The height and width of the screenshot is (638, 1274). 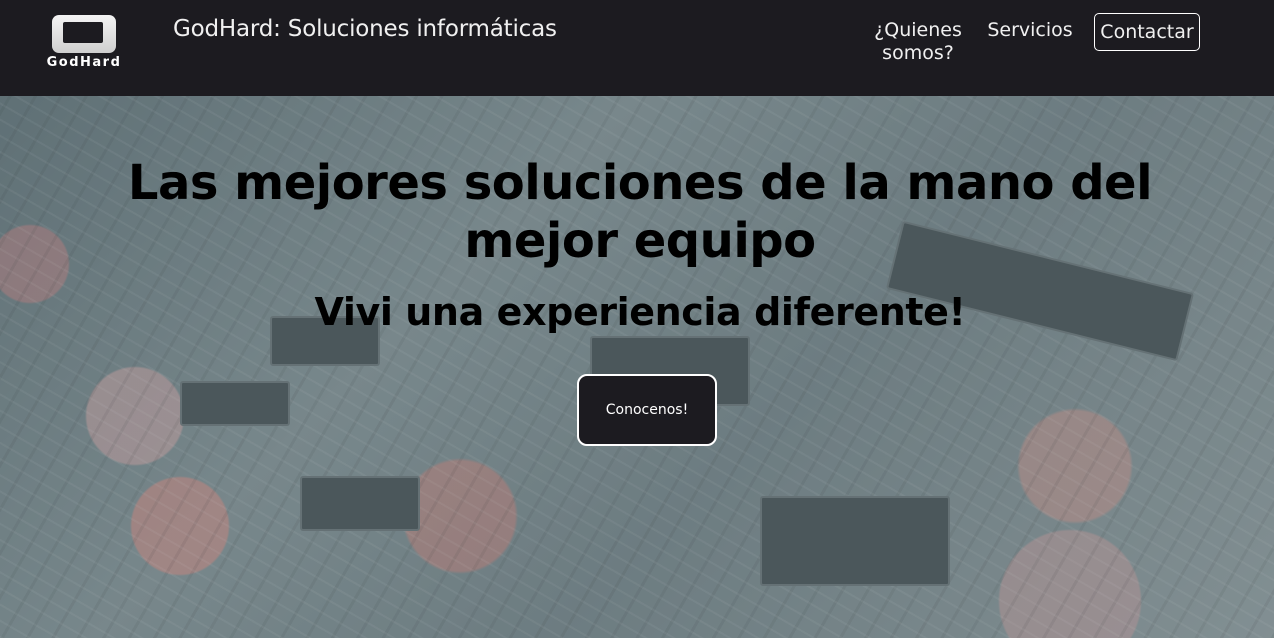 What do you see at coordinates (365, 29) in the screenshot?
I see `site-title: GodHard: Soluciones informáticas` at bounding box center [365, 29].